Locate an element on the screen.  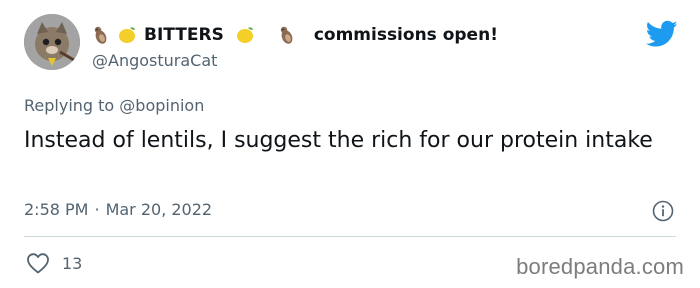
heart-icon is located at coordinates (38, 263).